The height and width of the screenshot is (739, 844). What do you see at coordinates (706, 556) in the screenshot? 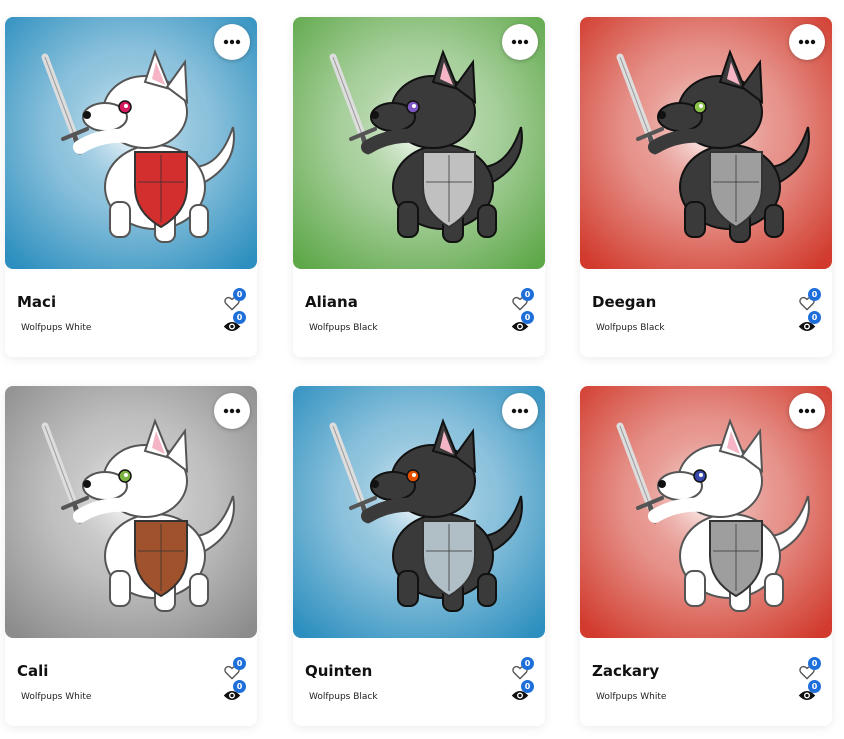
I see `nft-card: Zackary Wolfpups White 0 0` at bounding box center [706, 556].